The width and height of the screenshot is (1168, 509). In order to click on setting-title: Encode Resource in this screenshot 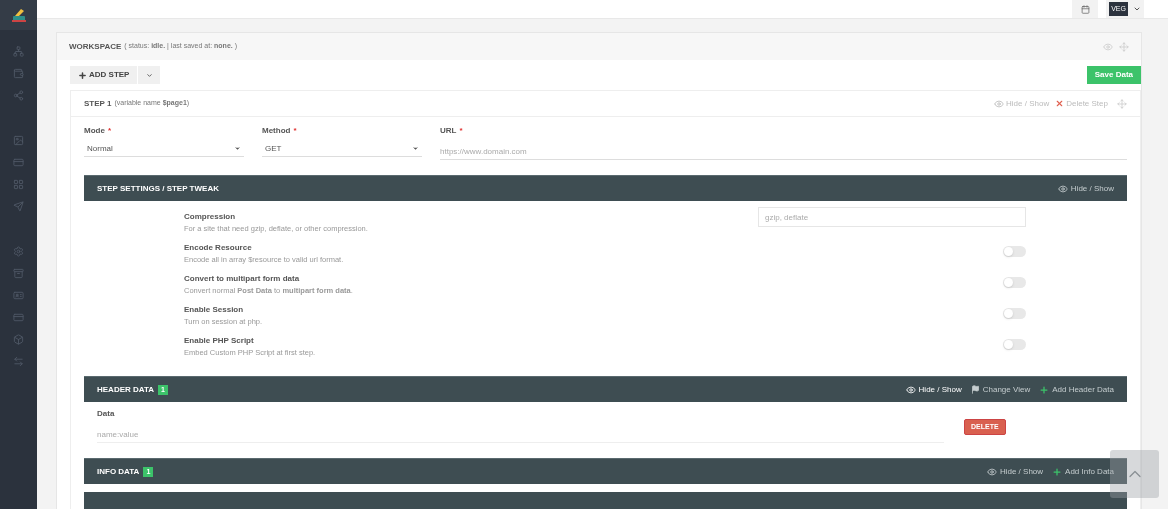, I will do `click(218, 248)`.